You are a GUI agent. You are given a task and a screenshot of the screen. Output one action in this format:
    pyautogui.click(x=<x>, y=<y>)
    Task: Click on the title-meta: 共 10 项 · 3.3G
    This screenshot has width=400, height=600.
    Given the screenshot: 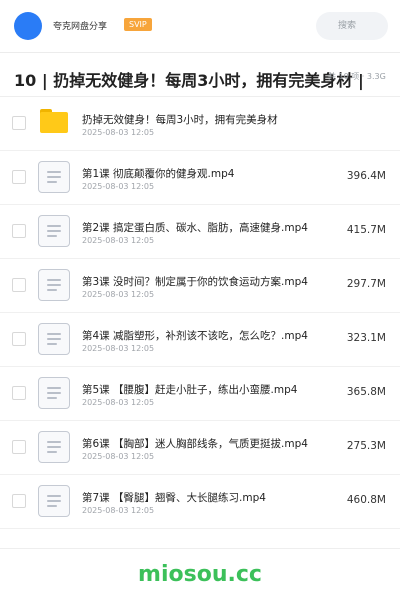 What is the action you would take?
    pyautogui.click(x=357, y=76)
    